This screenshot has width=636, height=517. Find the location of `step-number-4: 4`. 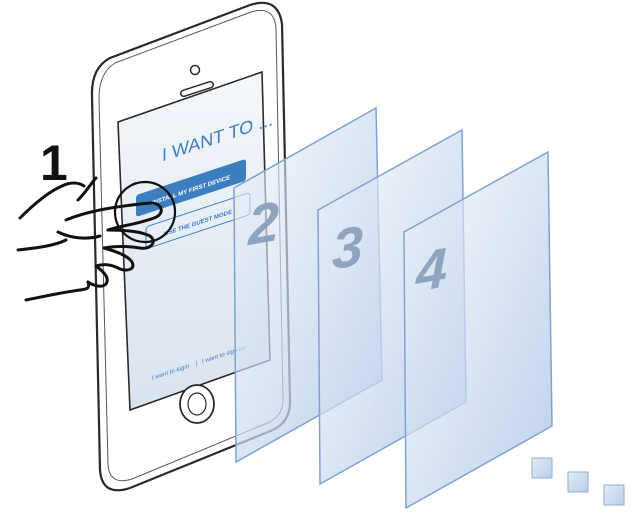

step-number-4: 4 is located at coordinates (431, 270).